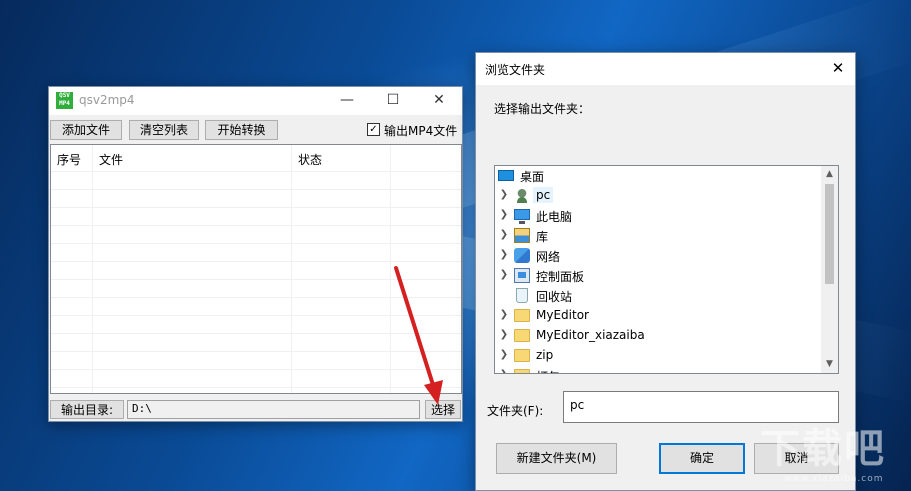 This screenshot has height=491, width=911. I want to click on column-header-status: 状态, so click(341, 158).